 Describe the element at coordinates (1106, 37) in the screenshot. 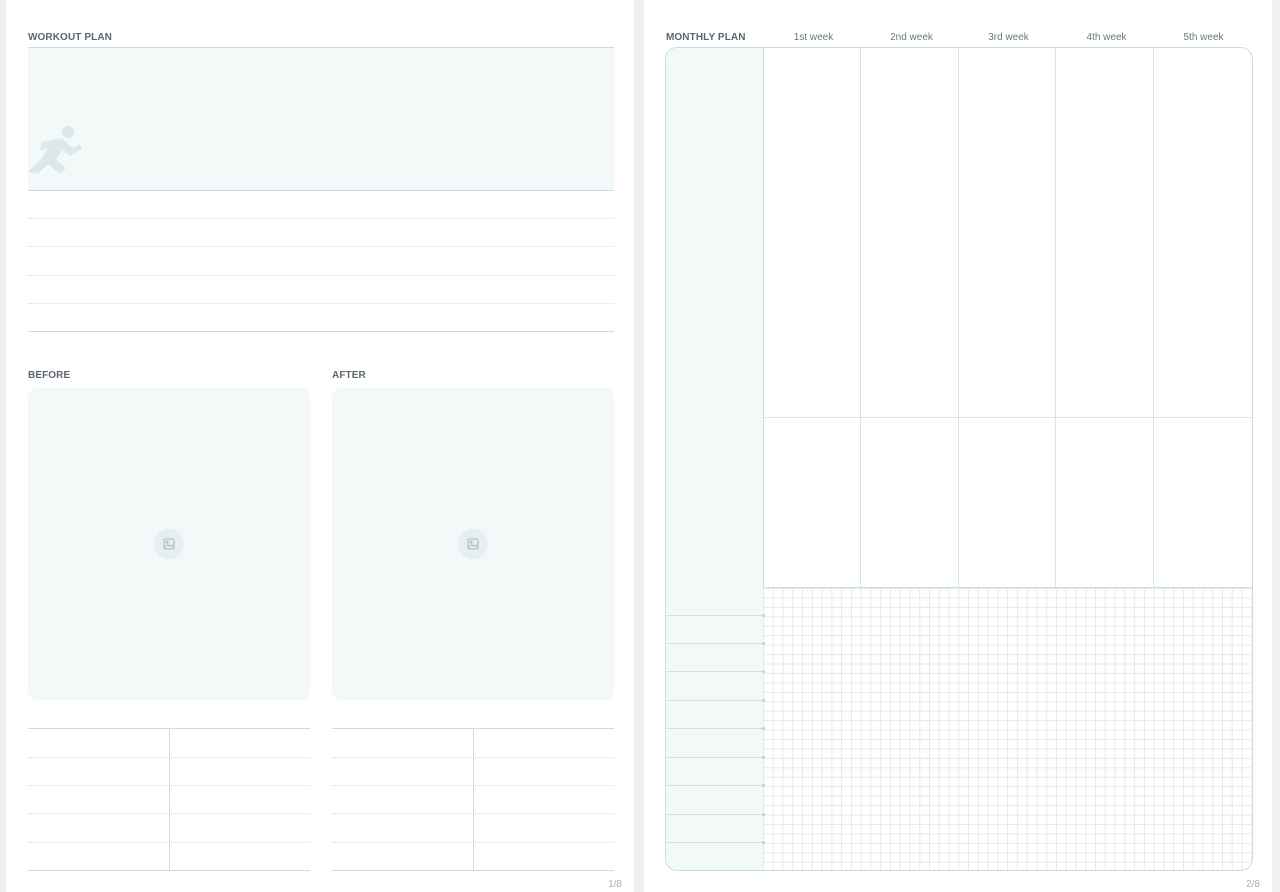

I see `week-header-4: 4th week` at that location.